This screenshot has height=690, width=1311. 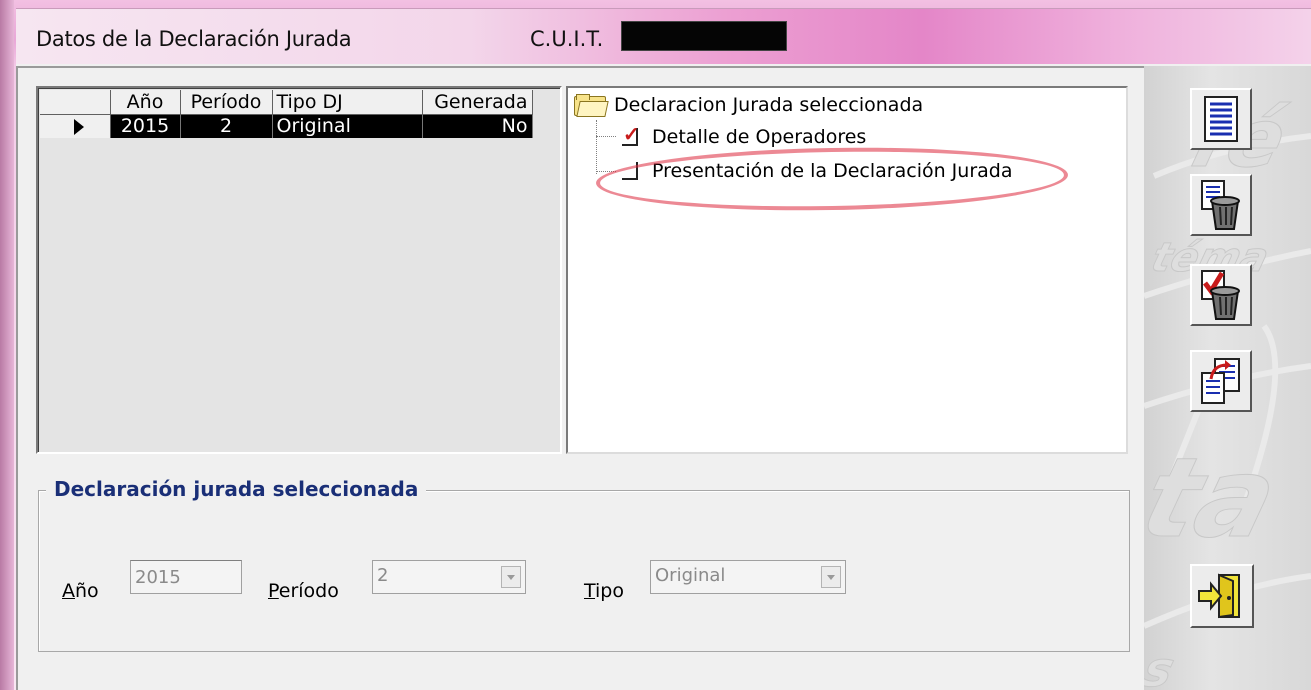 I want to click on view-document-button, so click(x=1221, y=119).